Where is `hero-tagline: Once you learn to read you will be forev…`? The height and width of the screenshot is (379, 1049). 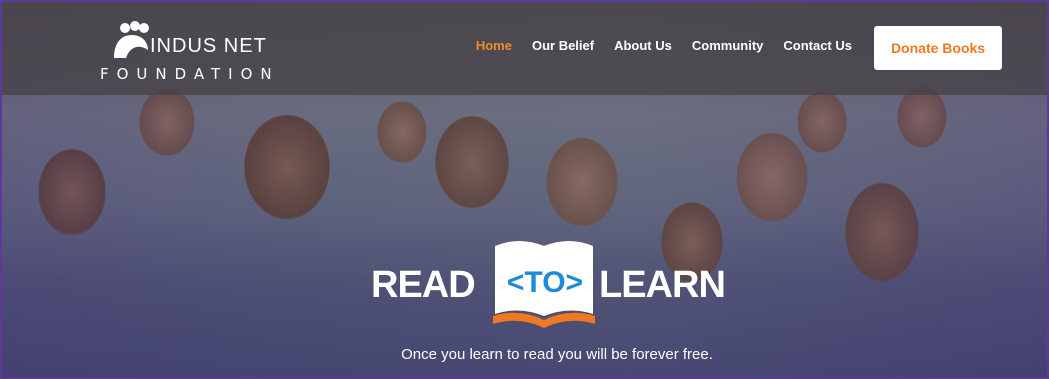 hero-tagline: Once you learn to read you will be forev… is located at coordinates (557, 354).